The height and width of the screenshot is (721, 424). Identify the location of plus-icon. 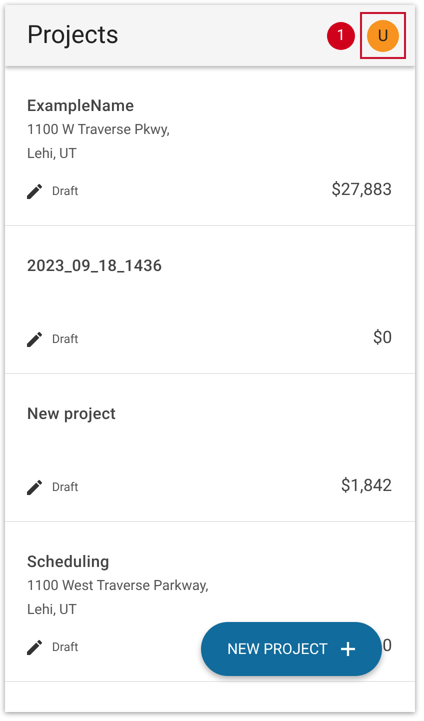
(348, 649).